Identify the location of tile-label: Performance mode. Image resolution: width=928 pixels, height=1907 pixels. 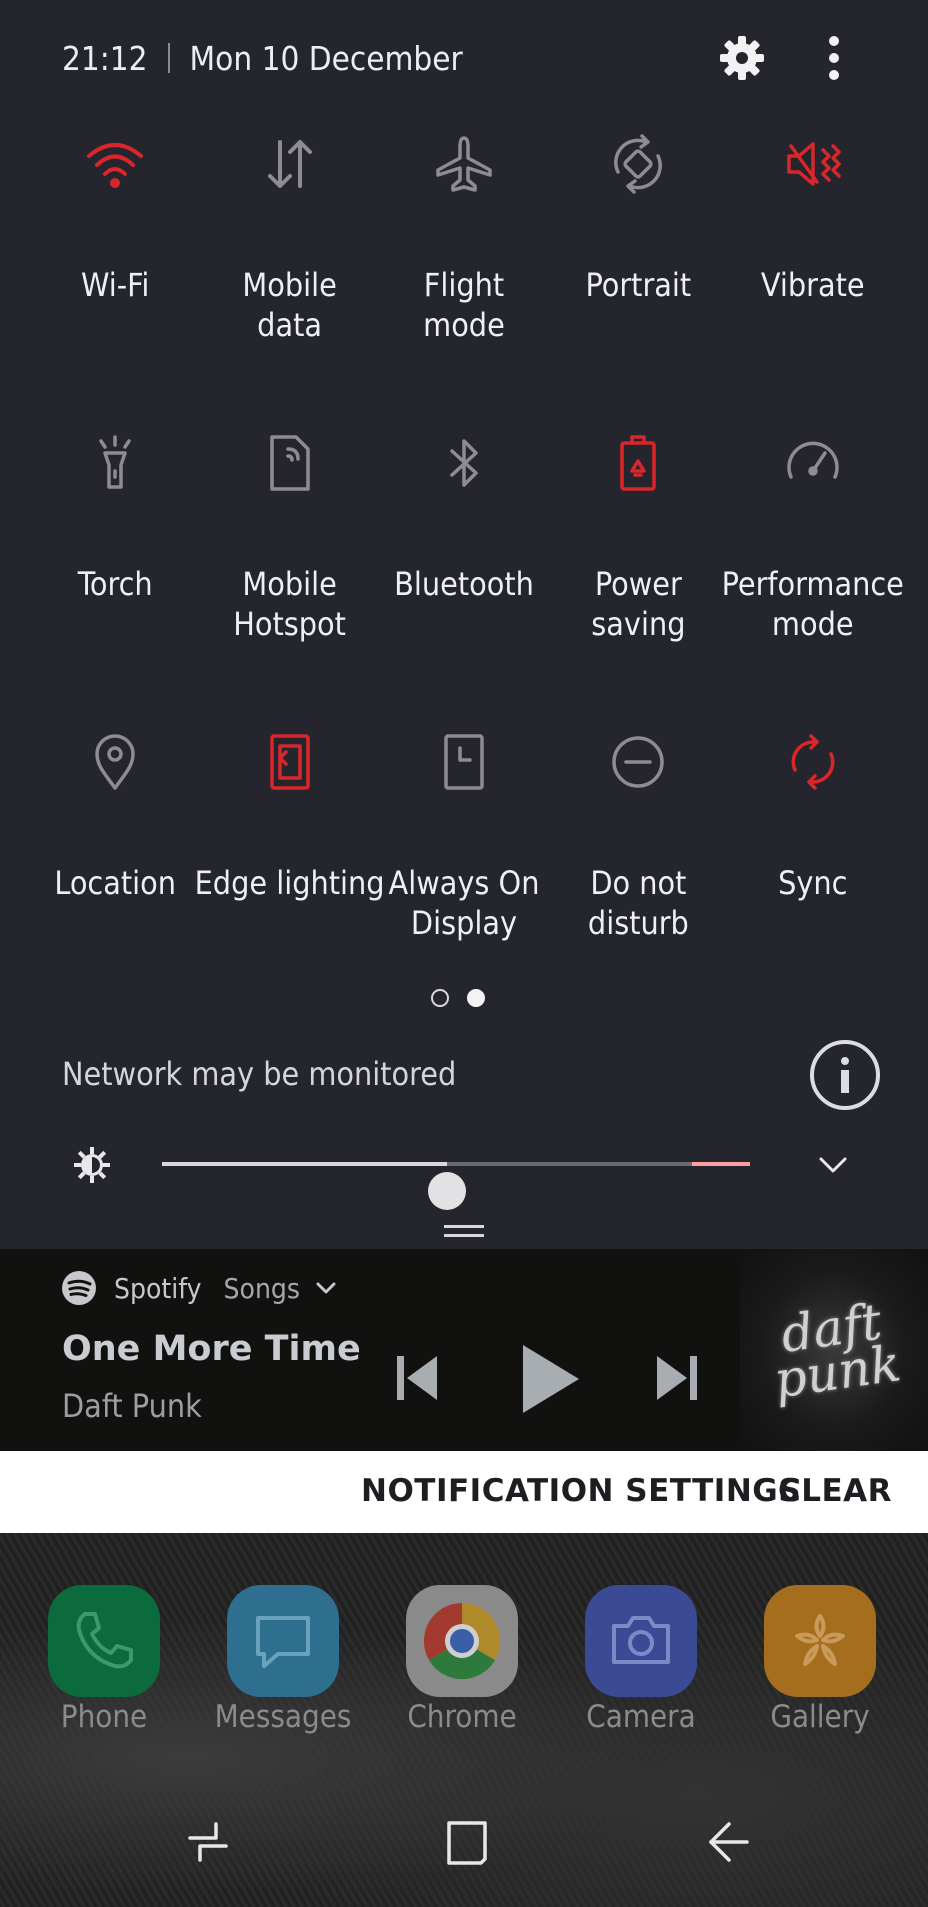
(812, 604).